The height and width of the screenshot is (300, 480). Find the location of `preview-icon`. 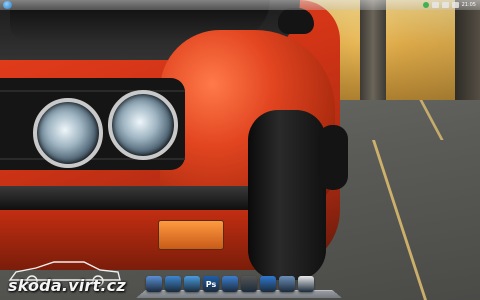

preview-icon is located at coordinates (287, 284).